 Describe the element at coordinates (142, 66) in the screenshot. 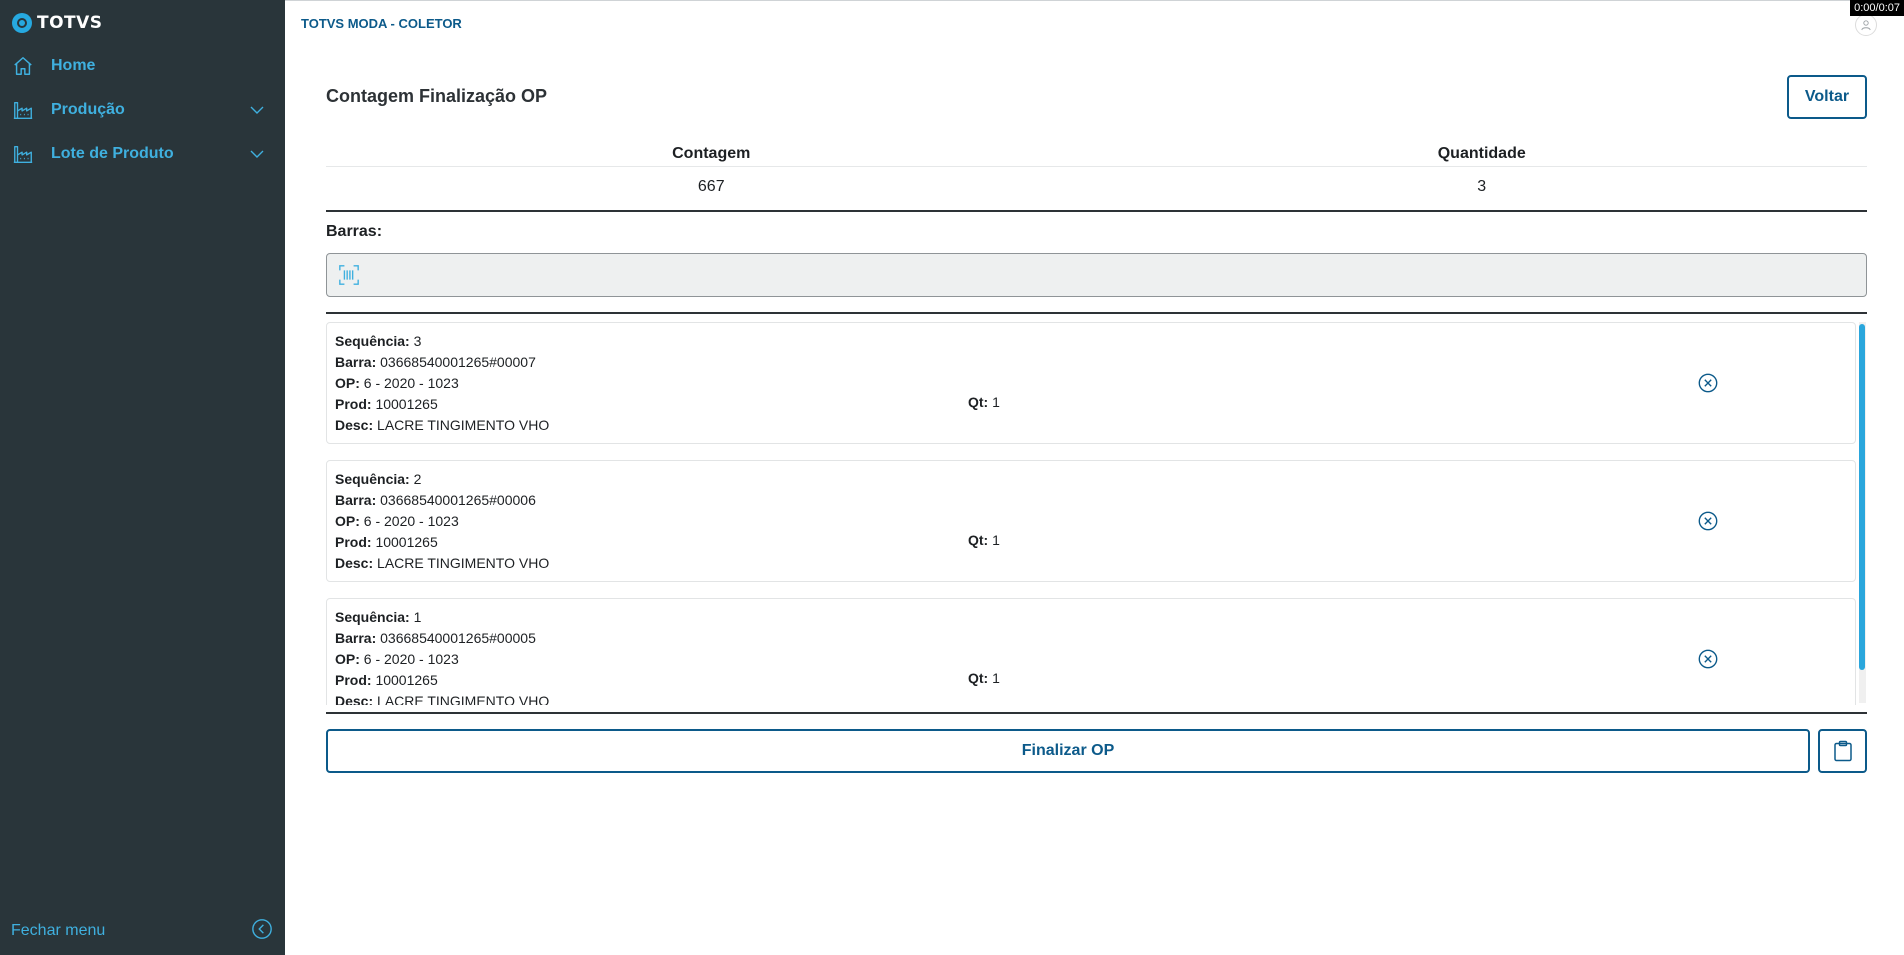

I see `sidebar-item-home: Home` at that location.